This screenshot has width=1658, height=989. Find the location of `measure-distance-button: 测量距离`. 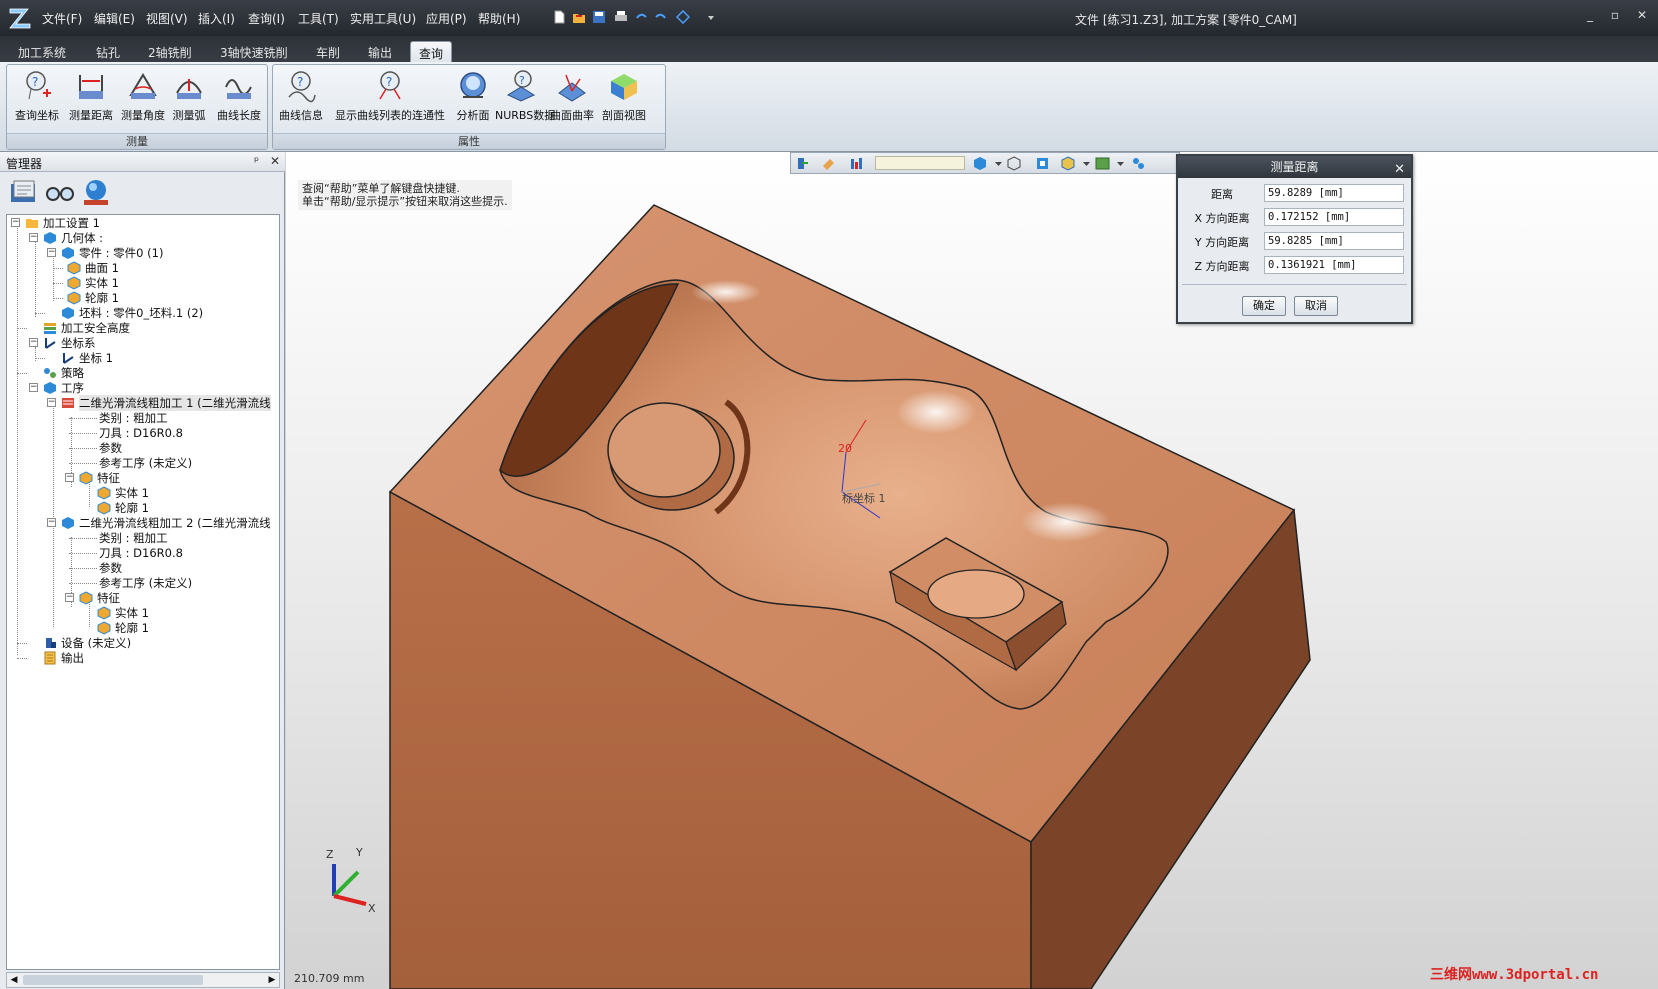

measure-distance-button: 测量距离 is located at coordinates (91, 100).